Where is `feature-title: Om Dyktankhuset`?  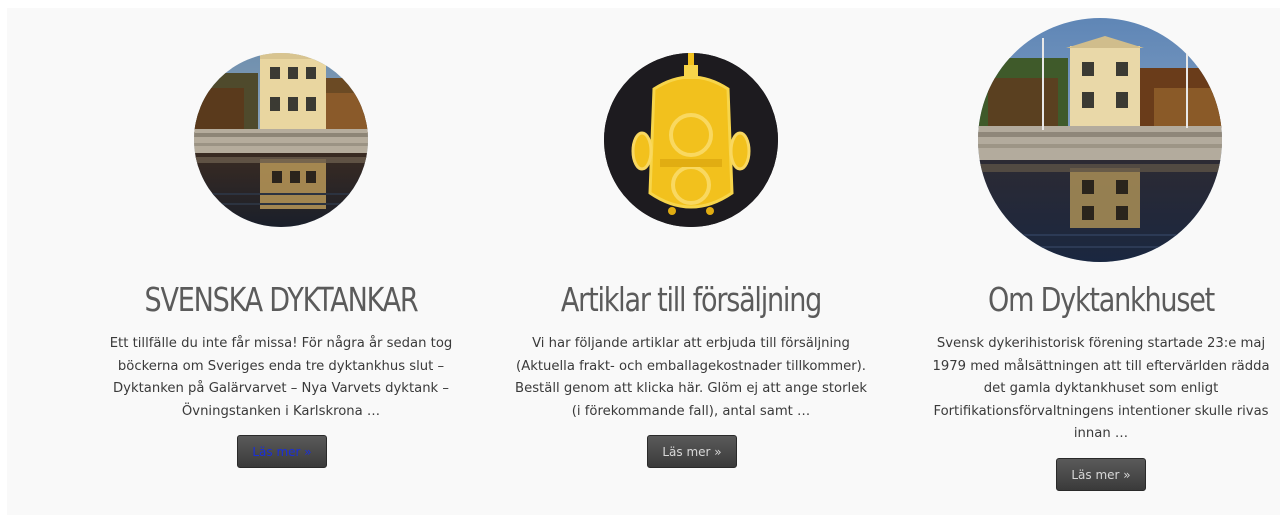
feature-title: Om Dyktankhuset is located at coordinates (1100, 300).